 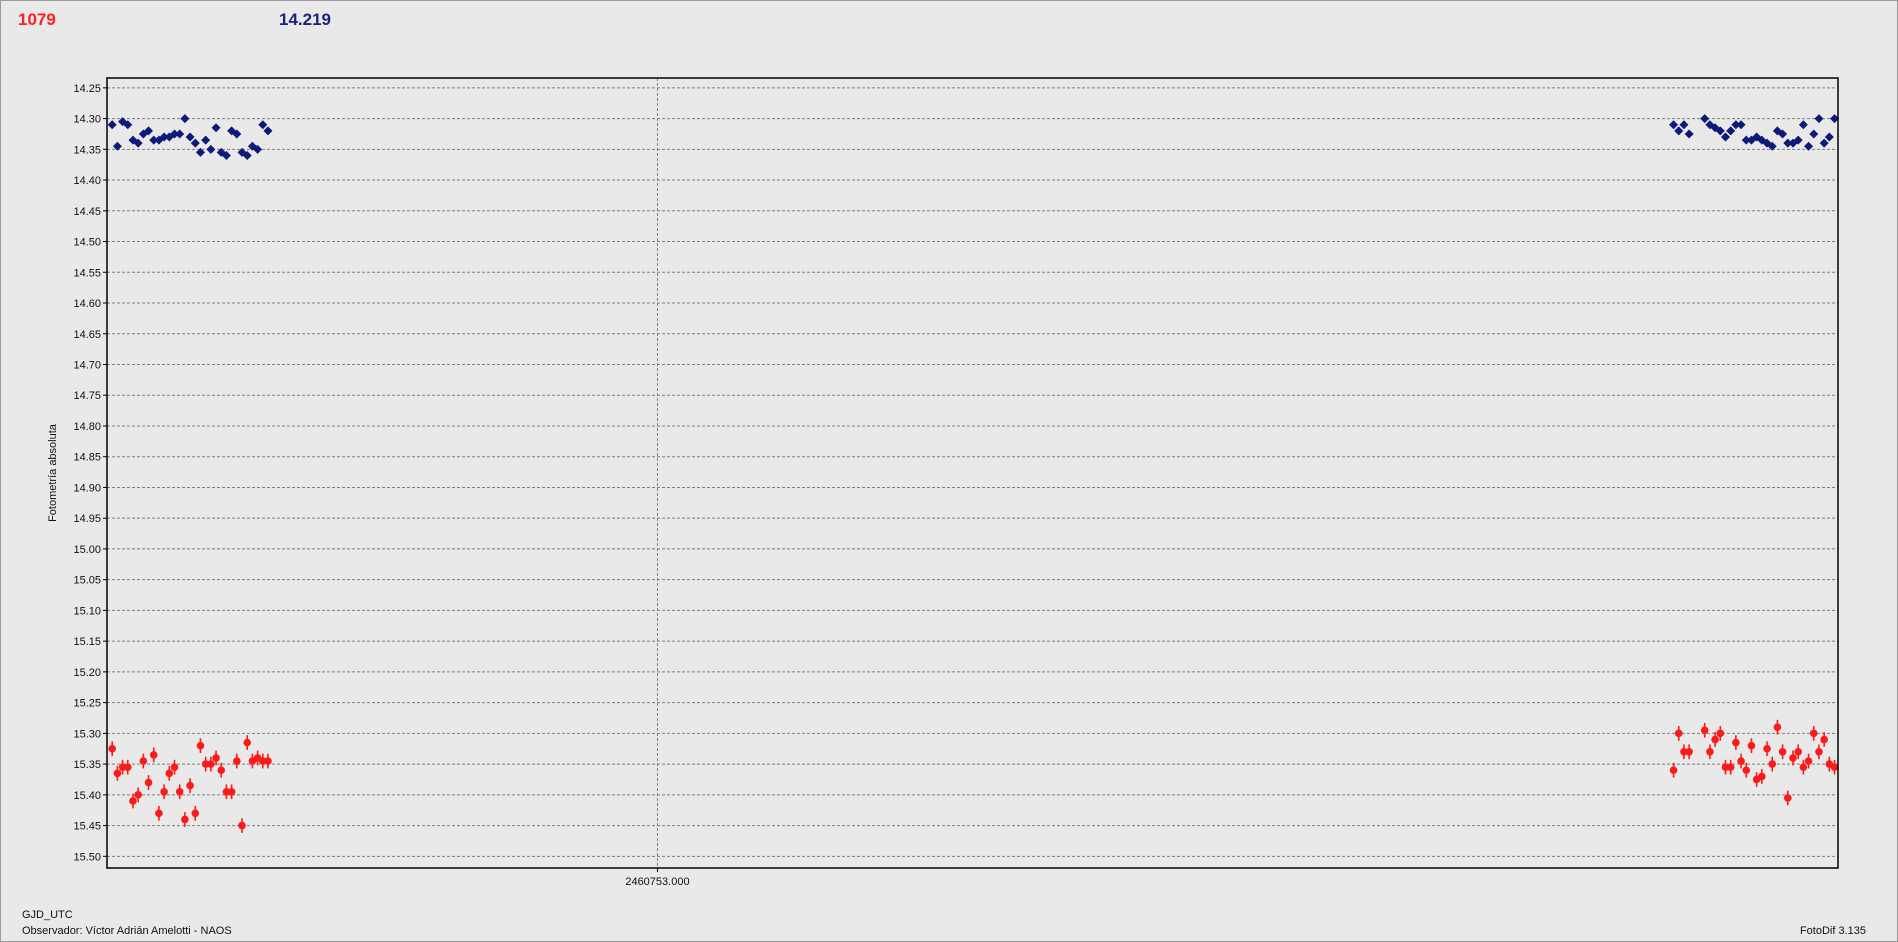 I want to click on y-tick-label: 15.40, so click(x=87, y=796).